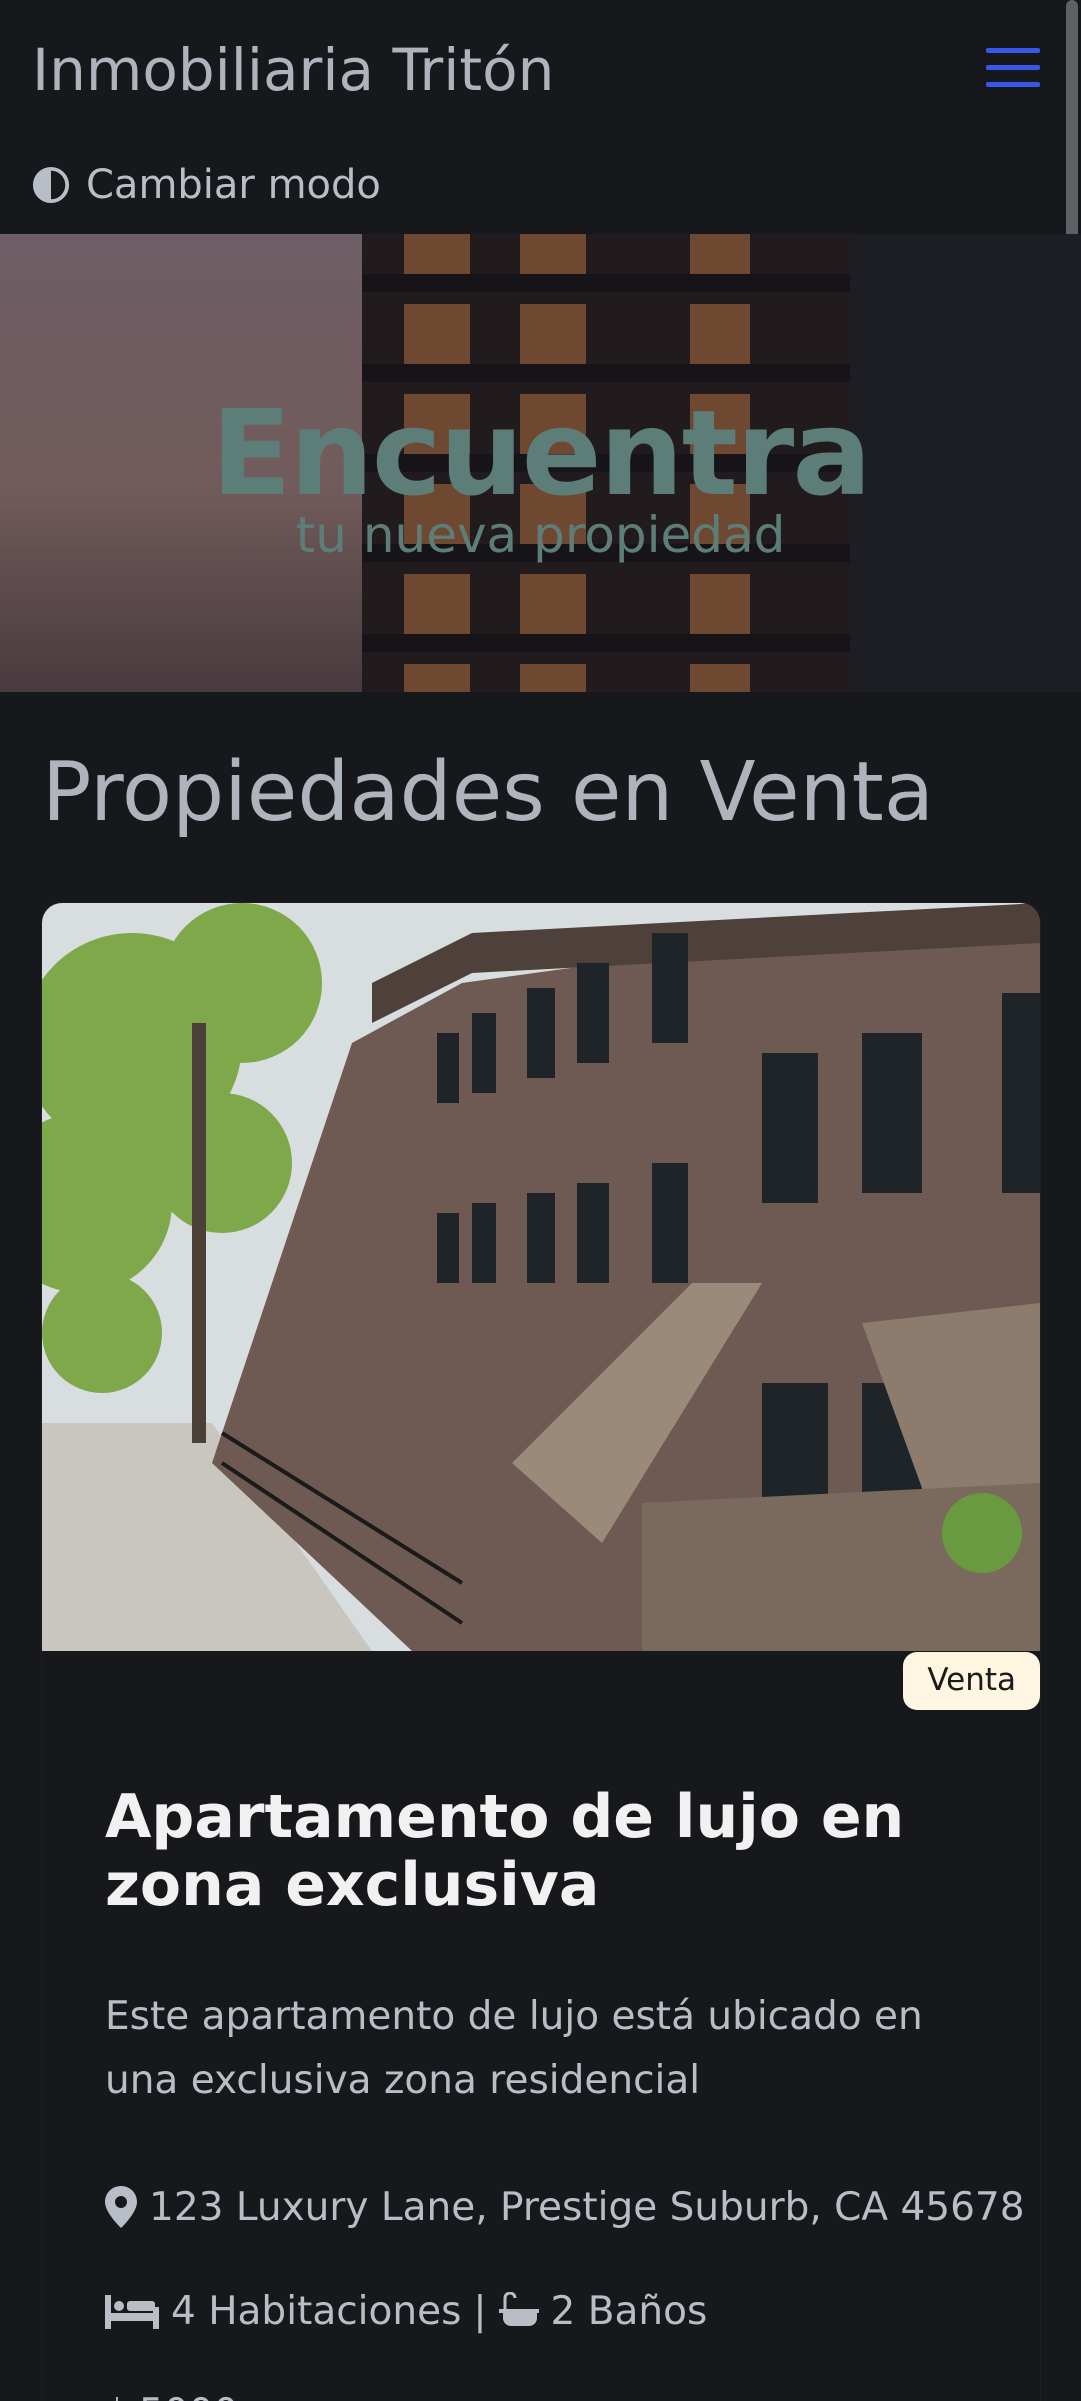  I want to click on property-rooms: 4 Habitaciones | 2 Baños, so click(406, 2311).